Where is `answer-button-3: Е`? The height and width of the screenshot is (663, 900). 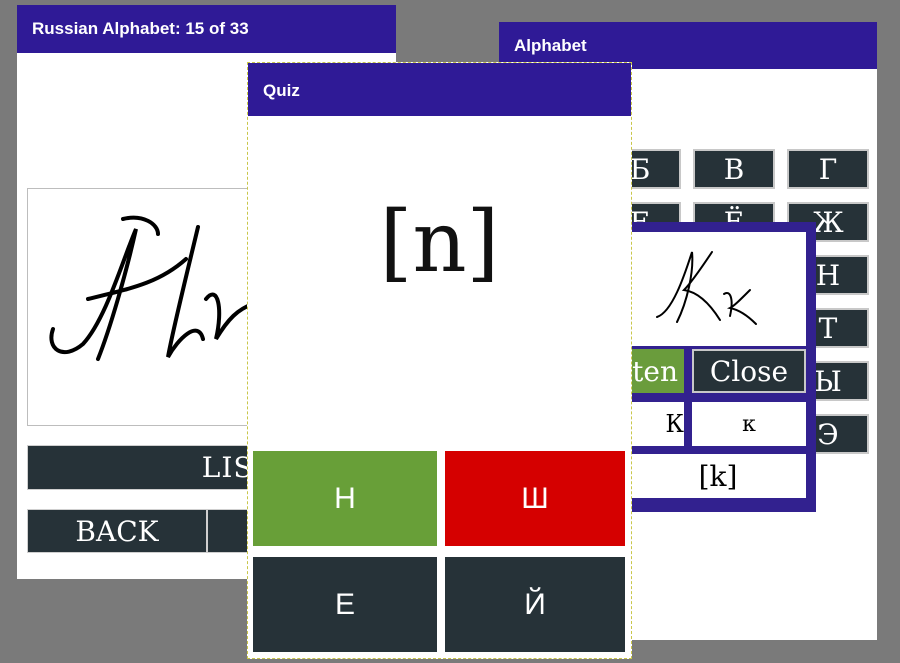 answer-button-3: Е is located at coordinates (345, 604).